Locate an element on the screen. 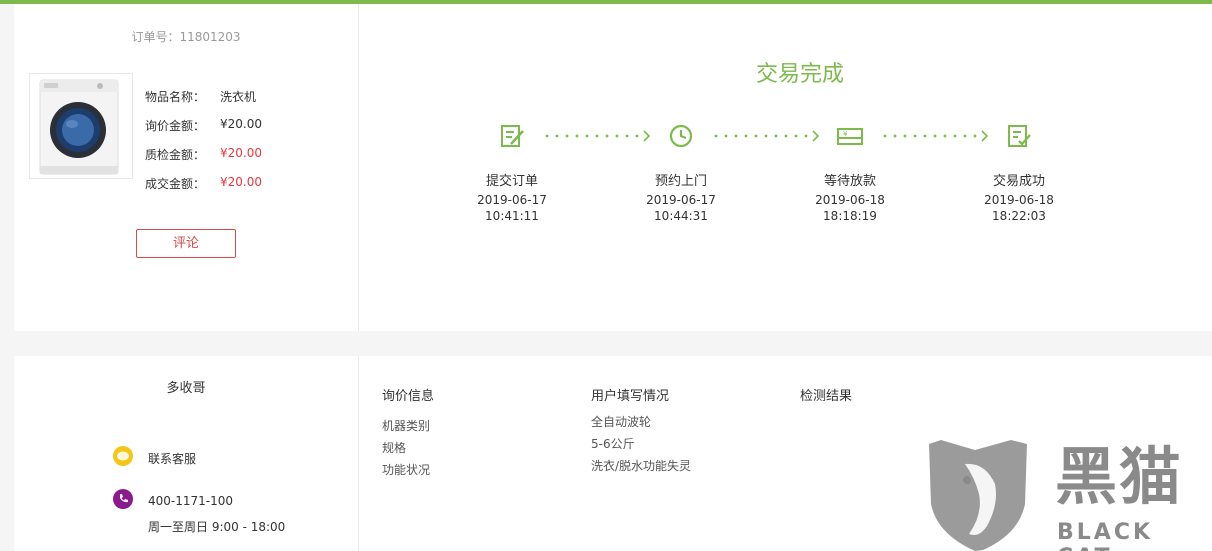 The image size is (1212, 551). inquiry-item: 机器类别 is located at coordinates (406, 426).